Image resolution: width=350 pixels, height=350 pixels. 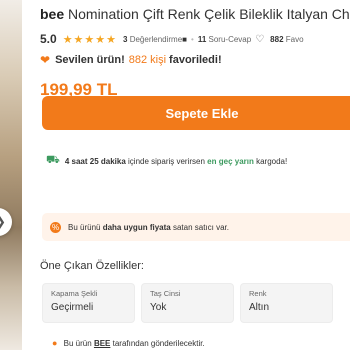 I want to click on seller-link: BEE, so click(x=102, y=343).